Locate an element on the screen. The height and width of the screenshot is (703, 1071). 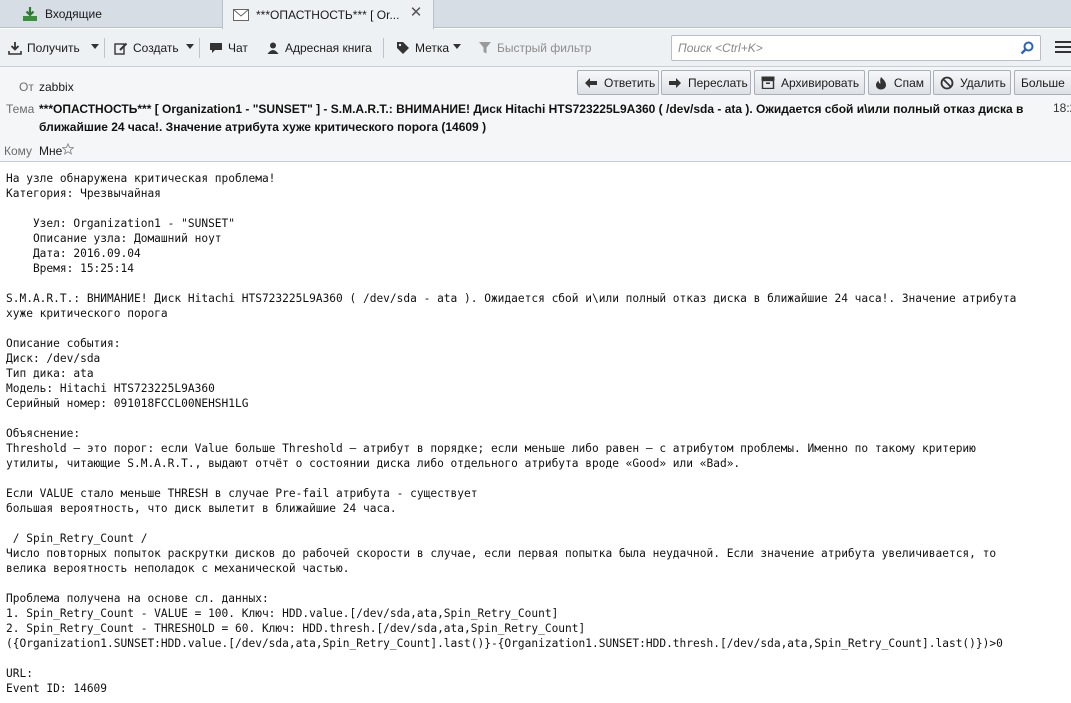
search-box is located at coordinates (856, 48).